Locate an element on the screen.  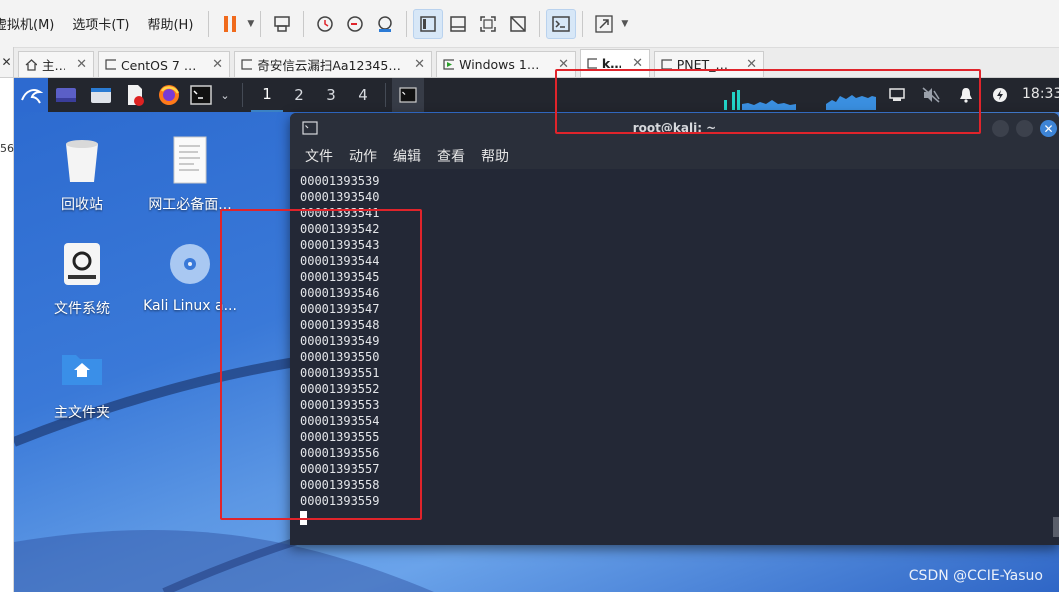
kali-top-panel: ⌄ 1 2 3 4 18:33 is located at coordinates (536, 95).